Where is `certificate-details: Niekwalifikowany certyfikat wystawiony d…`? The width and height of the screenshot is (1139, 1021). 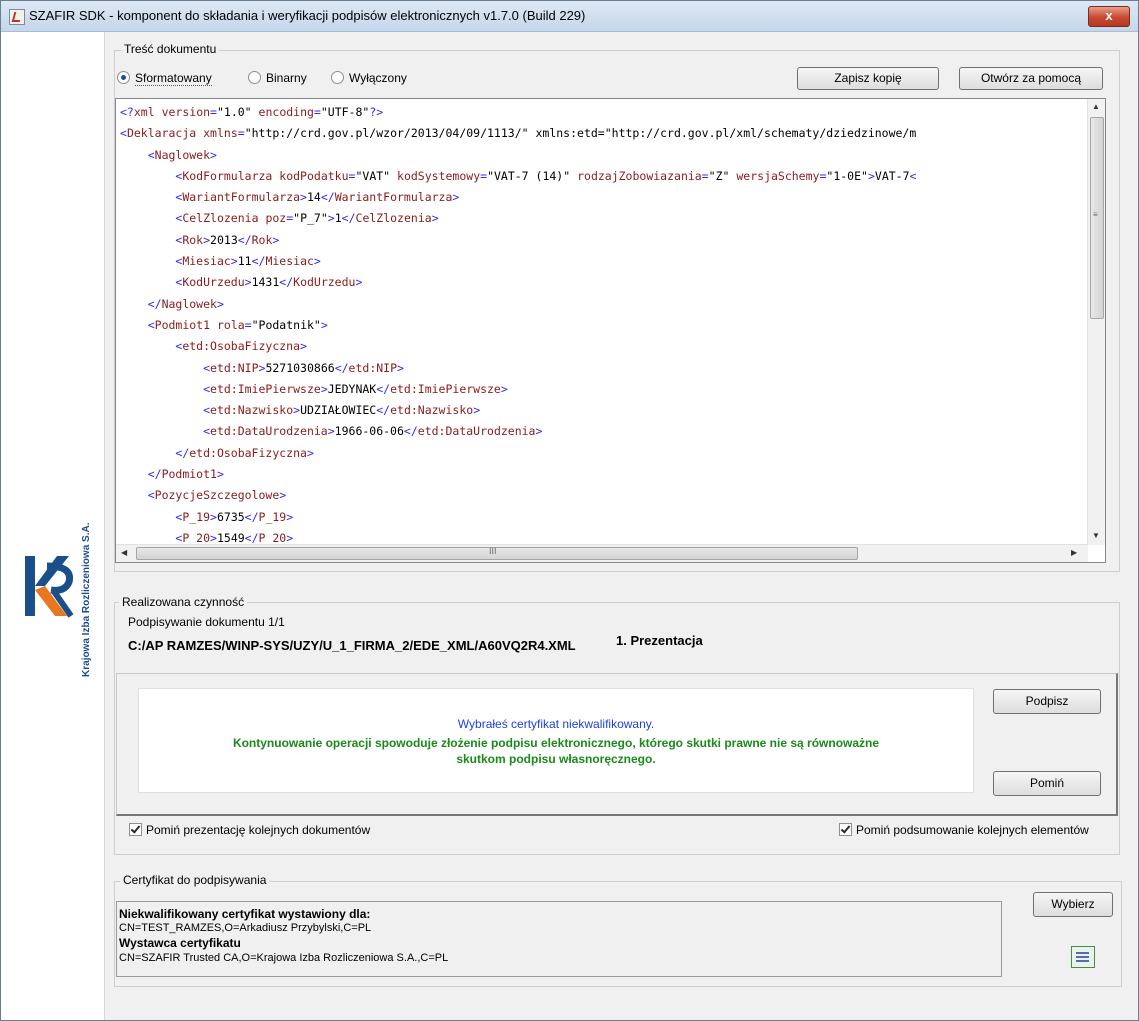
certificate-details: Niekwalifikowany certyfikat wystawiony d… is located at coordinates (559, 939).